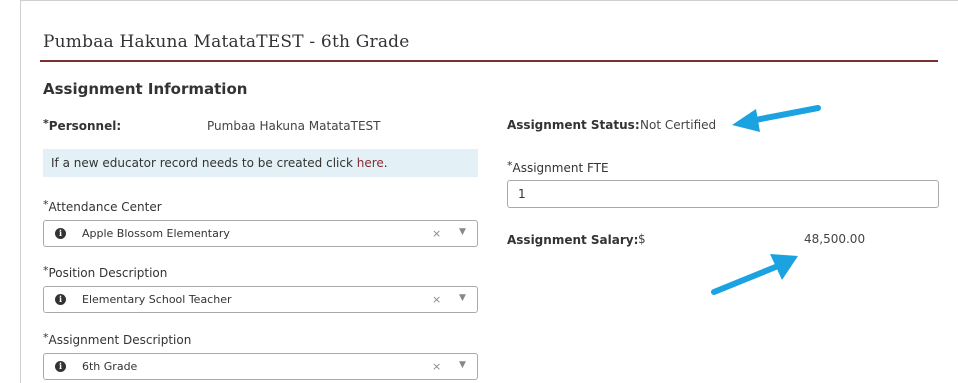  Describe the element at coordinates (723, 194) in the screenshot. I see `assignment-fte-input: 1` at that location.